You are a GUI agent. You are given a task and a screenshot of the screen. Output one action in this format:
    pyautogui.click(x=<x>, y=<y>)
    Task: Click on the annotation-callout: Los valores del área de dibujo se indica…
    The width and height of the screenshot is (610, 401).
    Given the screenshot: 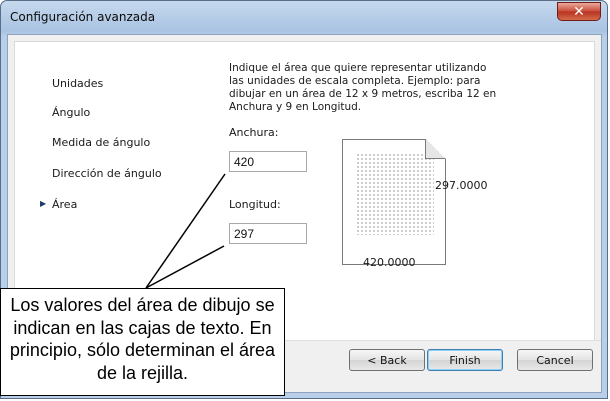 What is the action you would take?
    pyautogui.click(x=142, y=342)
    